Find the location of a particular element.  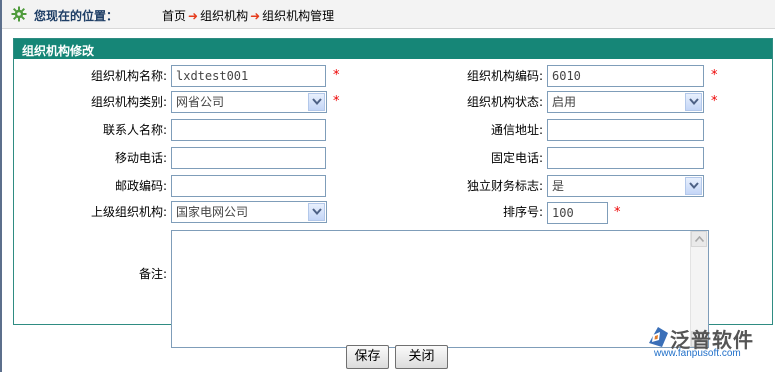

panel-header: 组织机构修改 is located at coordinates (393, 49).